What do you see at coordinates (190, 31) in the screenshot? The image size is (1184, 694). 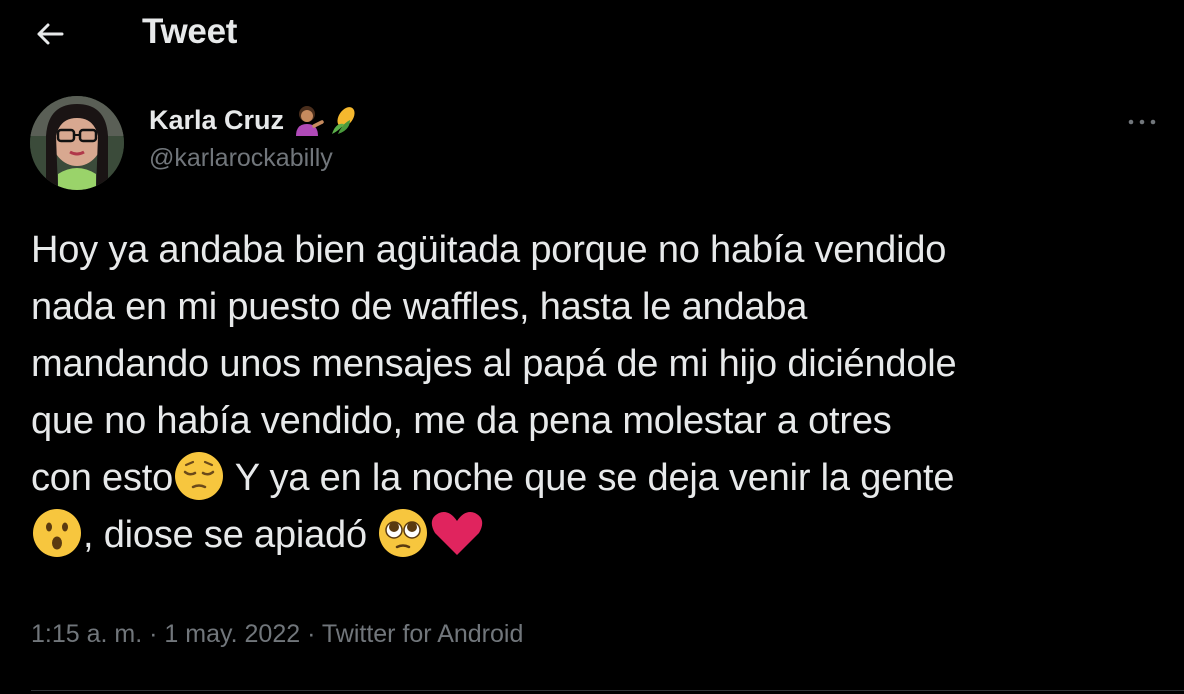 I see `page-title: Tweet` at bounding box center [190, 31].